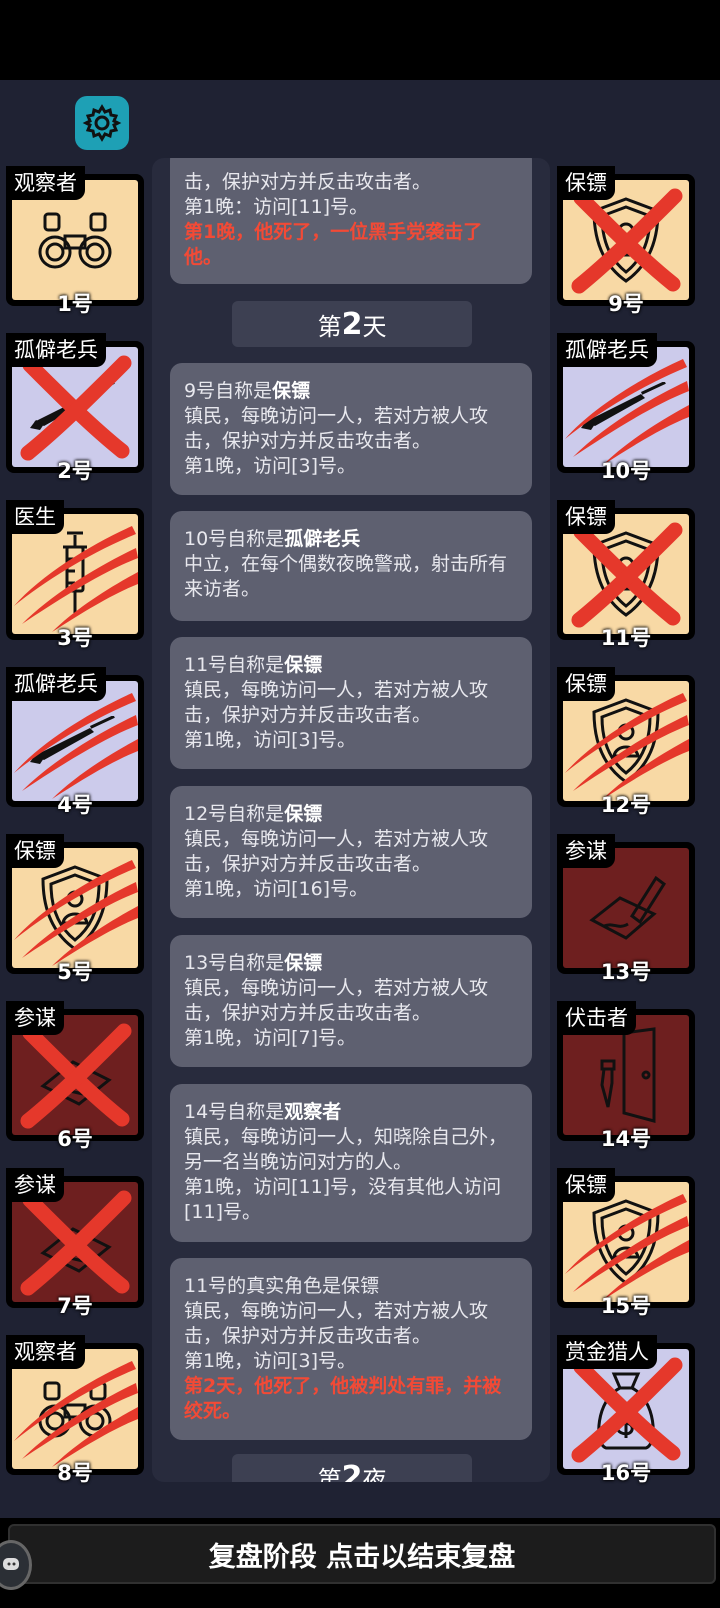 The image size is (720, 1608). What do you see at coordinates (75, 1139) in the screenshot?
I see `player-number: 6号` at bounding box center [75, 1139].